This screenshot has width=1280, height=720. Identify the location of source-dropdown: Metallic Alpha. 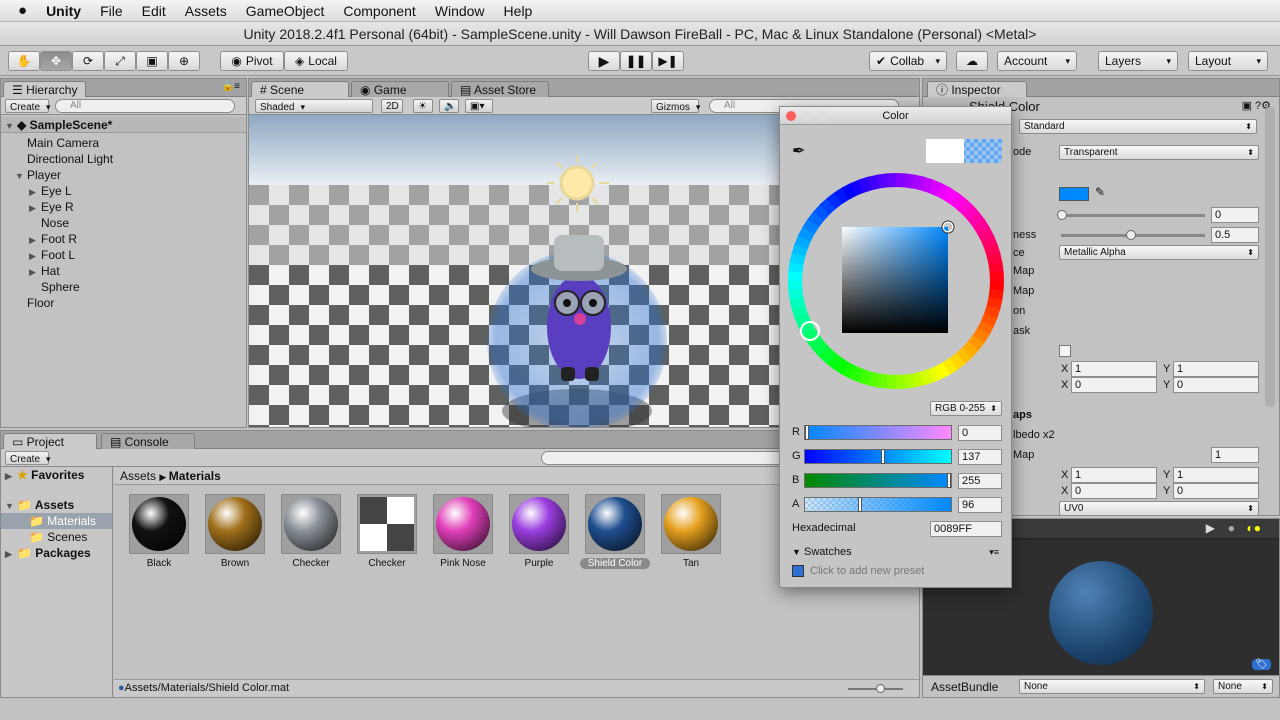
(1159, 252).